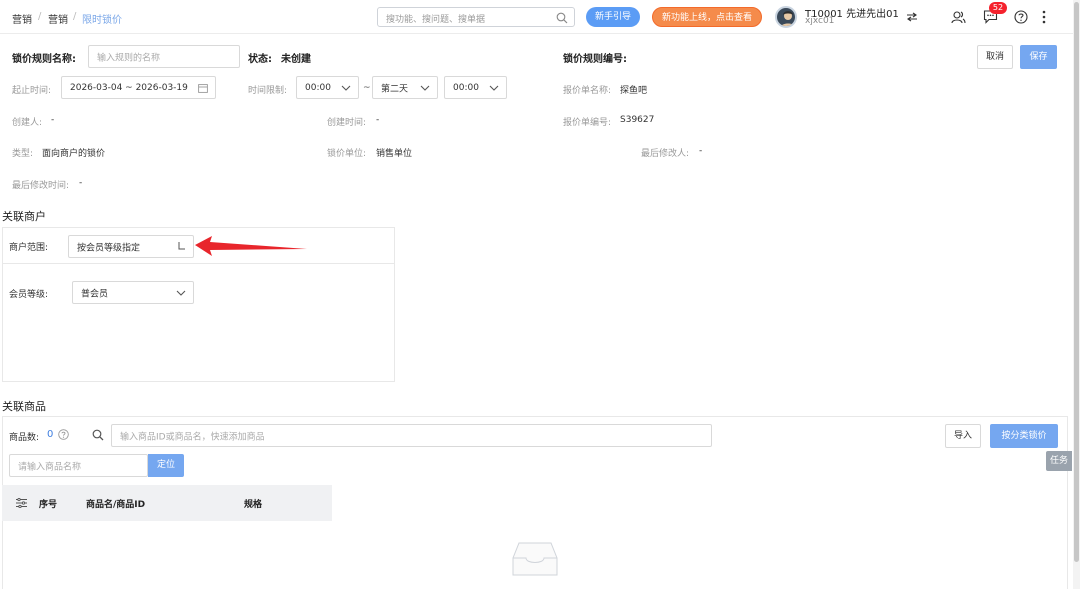 The image size is (1080, 589). Describe the element at coordinates (164, 56) in the screenshot. I see `rule-name-input: 输入规则的名称` at that location.